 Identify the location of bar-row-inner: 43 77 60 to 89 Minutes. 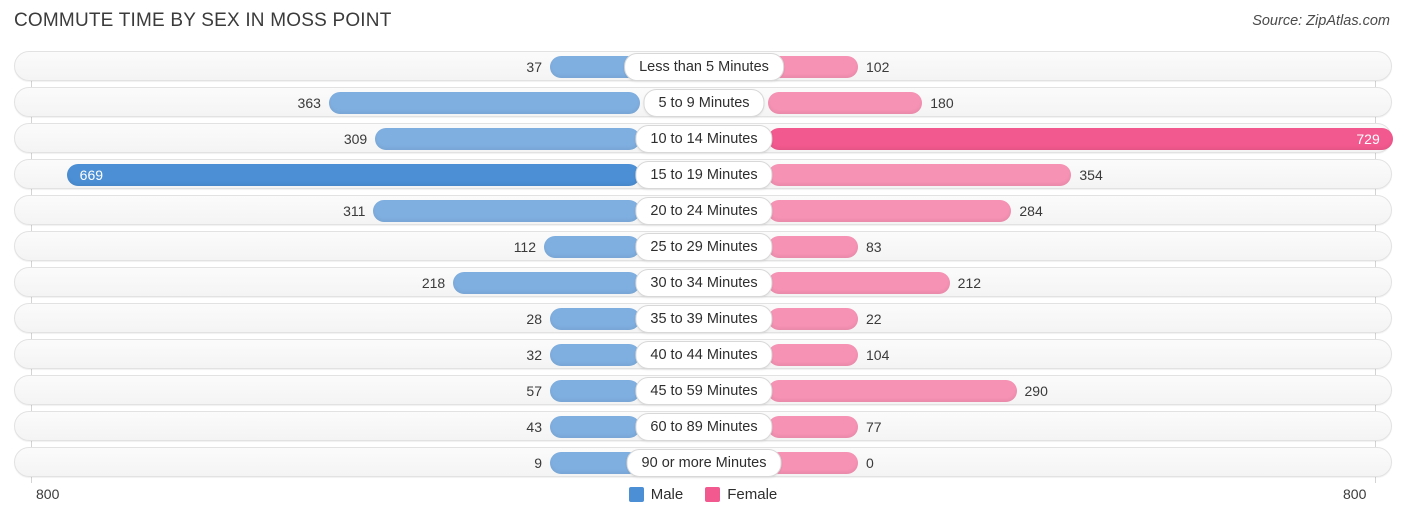
(703, 426).